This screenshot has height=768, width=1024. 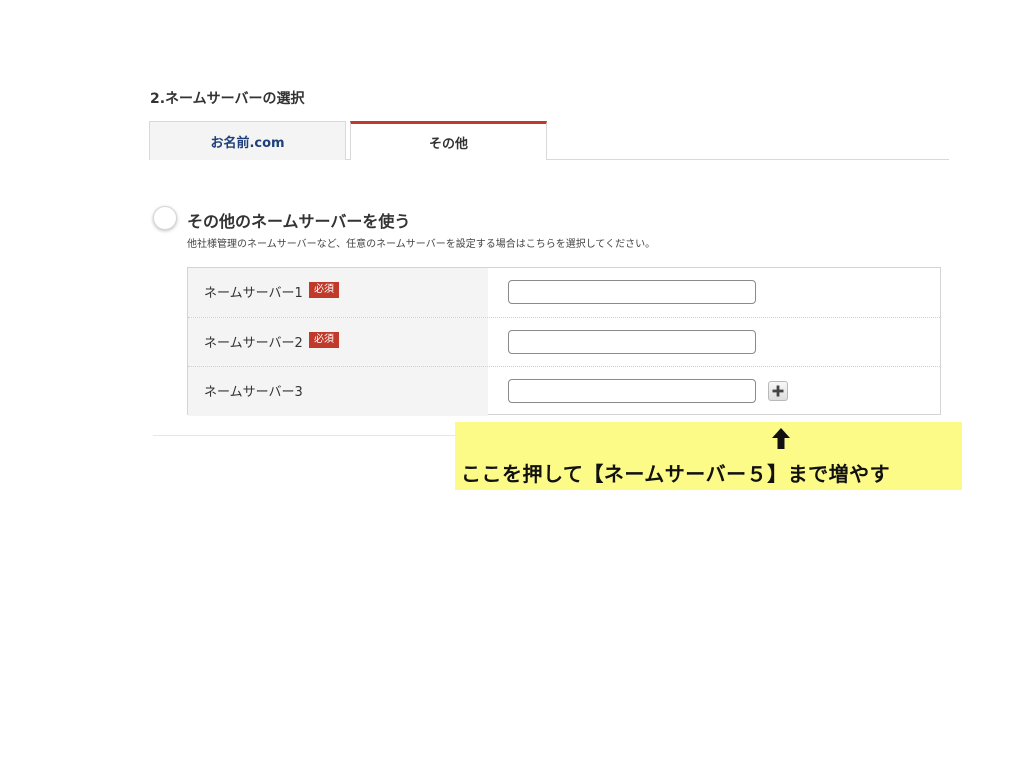 I want to click on nameserver-table: ネームサーバー1 必須 ネームサーバー2 必須 ネームサーバー3, so click(x=564, y=341).